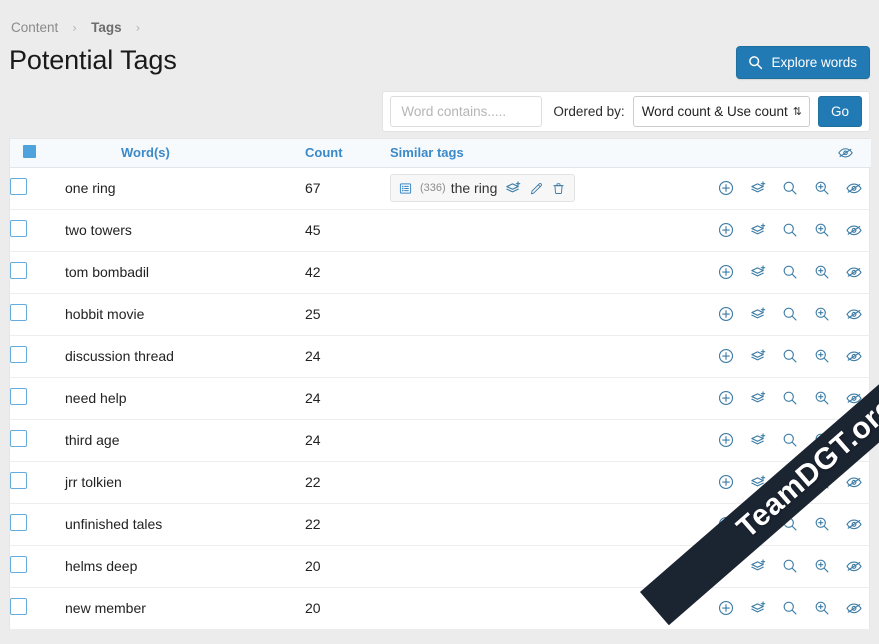 This screenshot has width=879, height=644. I want to click on word-contains-input, so click(466, 111).